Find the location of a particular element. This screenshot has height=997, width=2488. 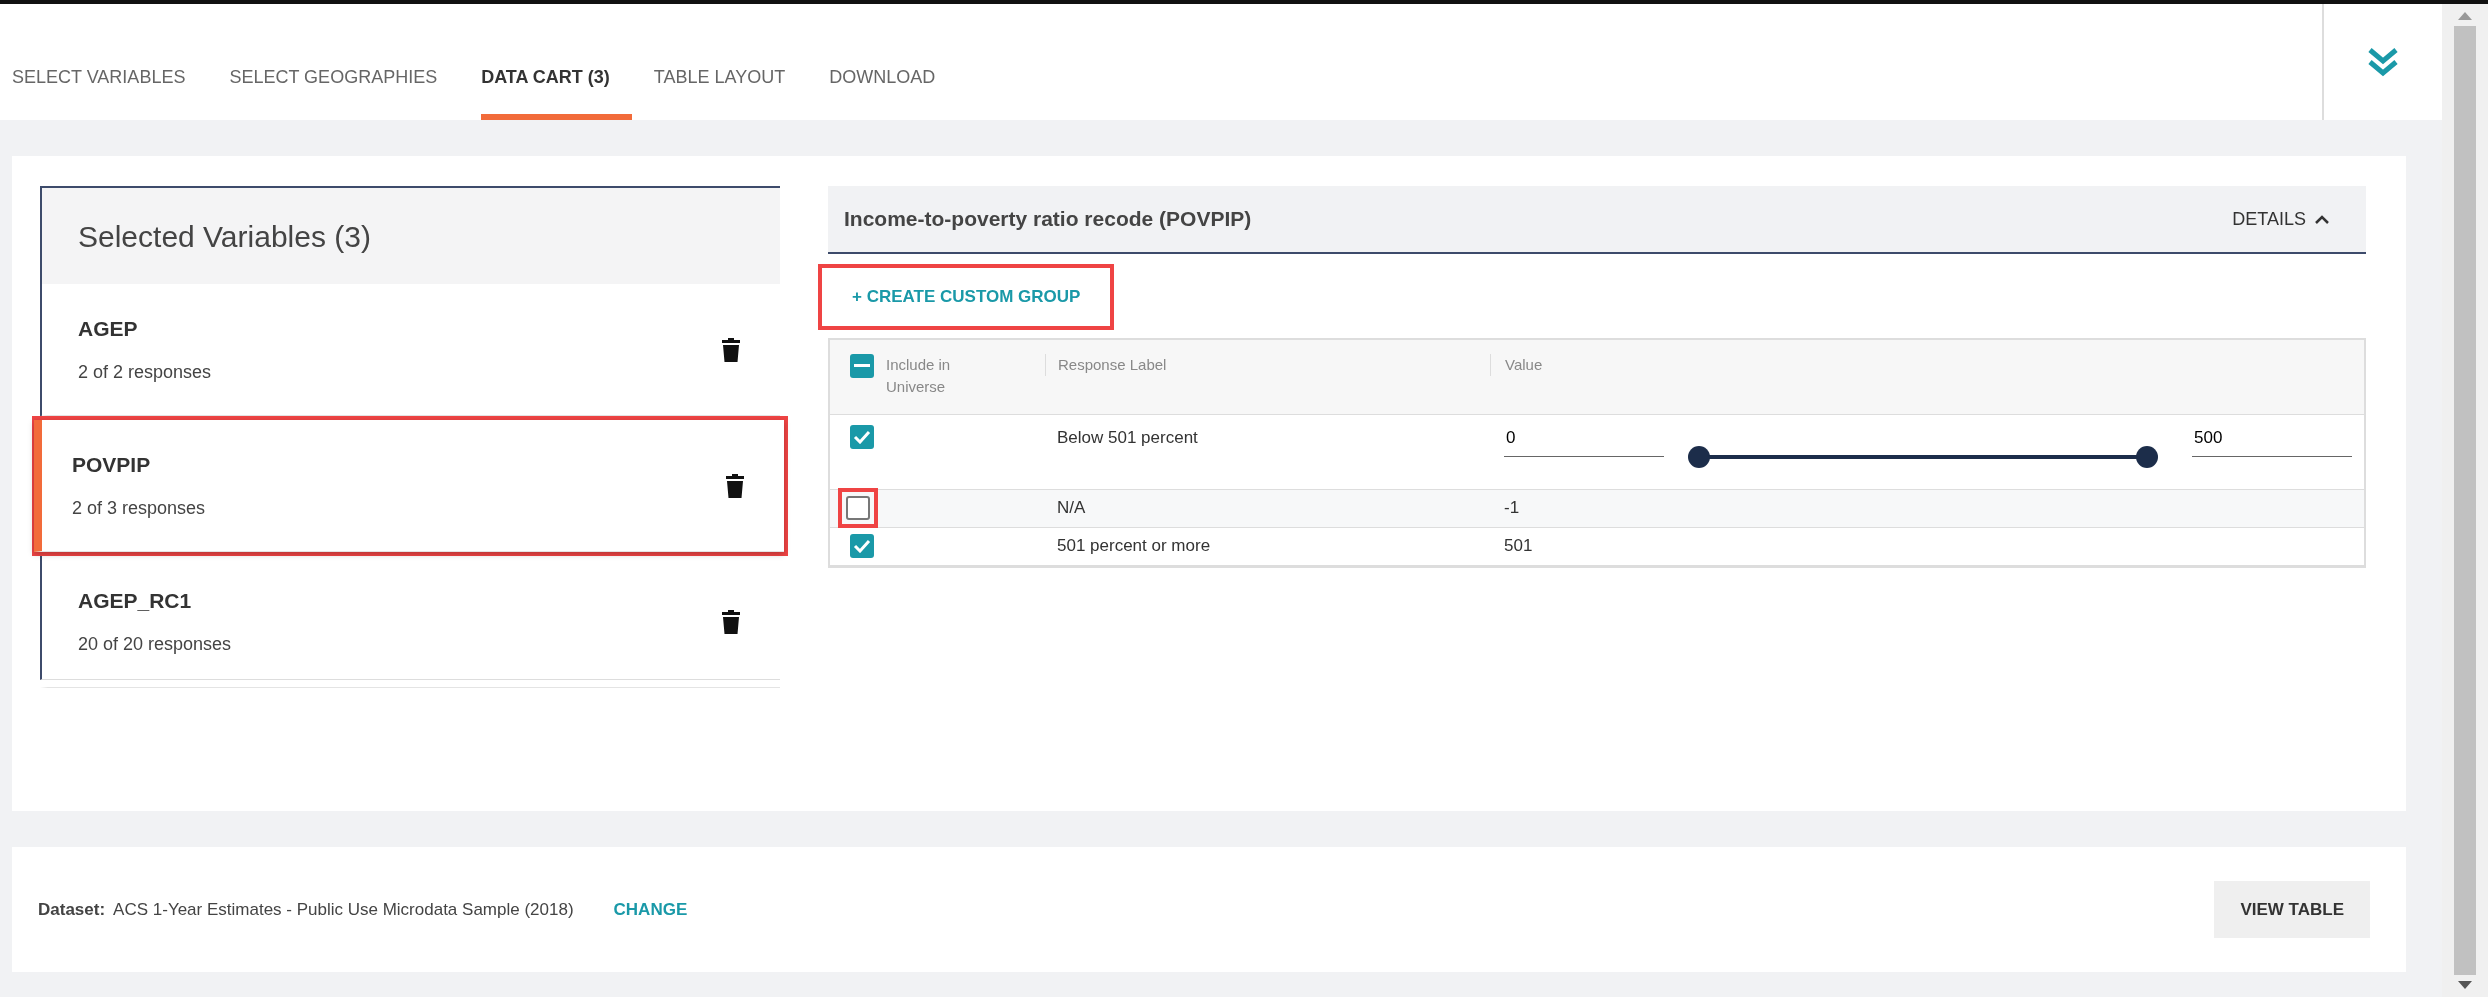

range-slider is located at coordinates (1923, 456).